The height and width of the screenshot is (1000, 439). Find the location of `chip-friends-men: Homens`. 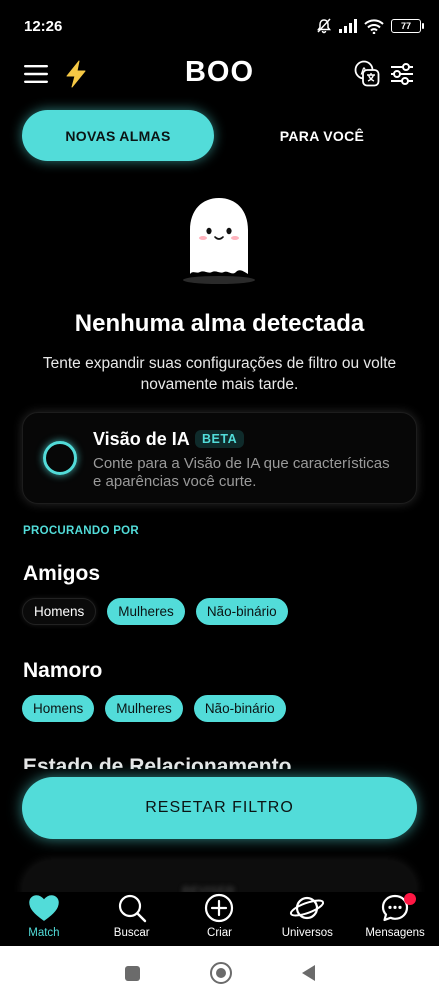

chip-friends-men: Homens is located at coordinates (59, 611).